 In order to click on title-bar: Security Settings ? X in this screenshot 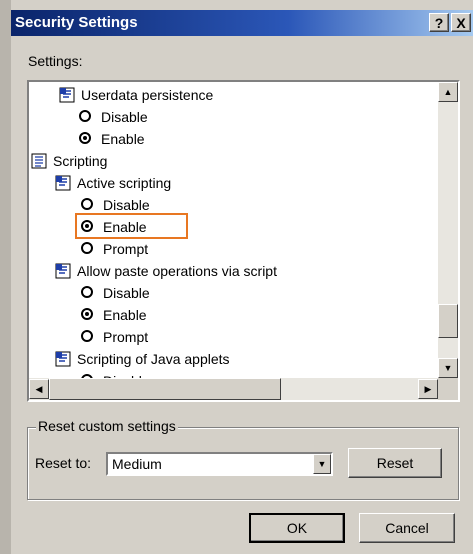, I will do `click(242, 23)`.